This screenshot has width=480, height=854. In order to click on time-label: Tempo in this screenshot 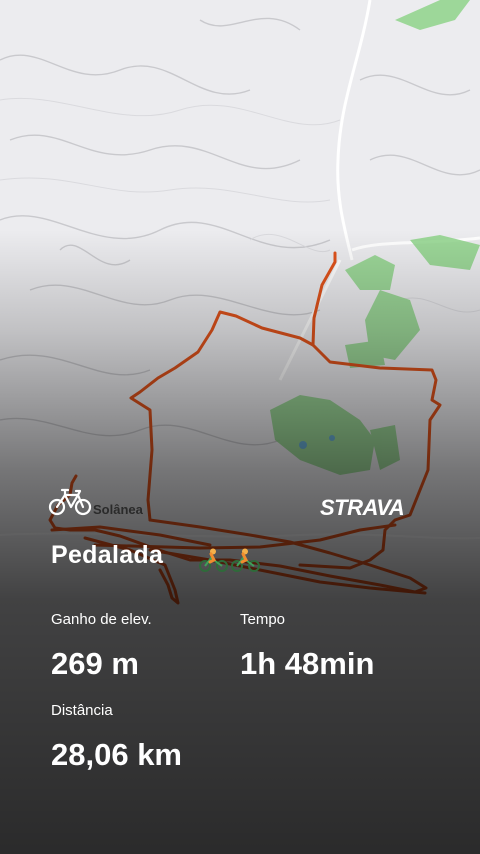, I will do `click(263, 619)`.